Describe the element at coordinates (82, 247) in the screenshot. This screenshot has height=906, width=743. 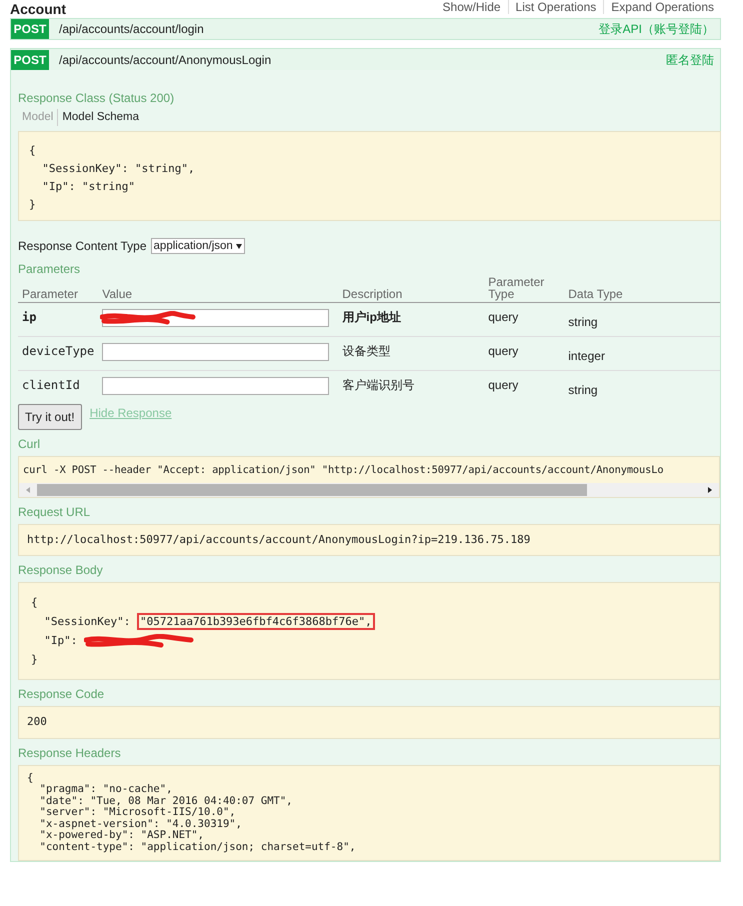
I see `field-label: Response Content Type` at that location.